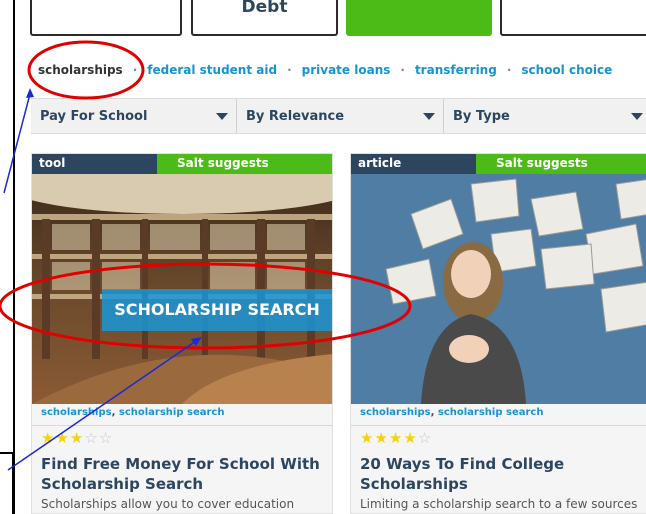 This screenshot has height=514, width=646. Describe the element at coordinates (502, 474) in the screenshot. I see `card-title: 20 Ways To Find College Scholarships` at that location.